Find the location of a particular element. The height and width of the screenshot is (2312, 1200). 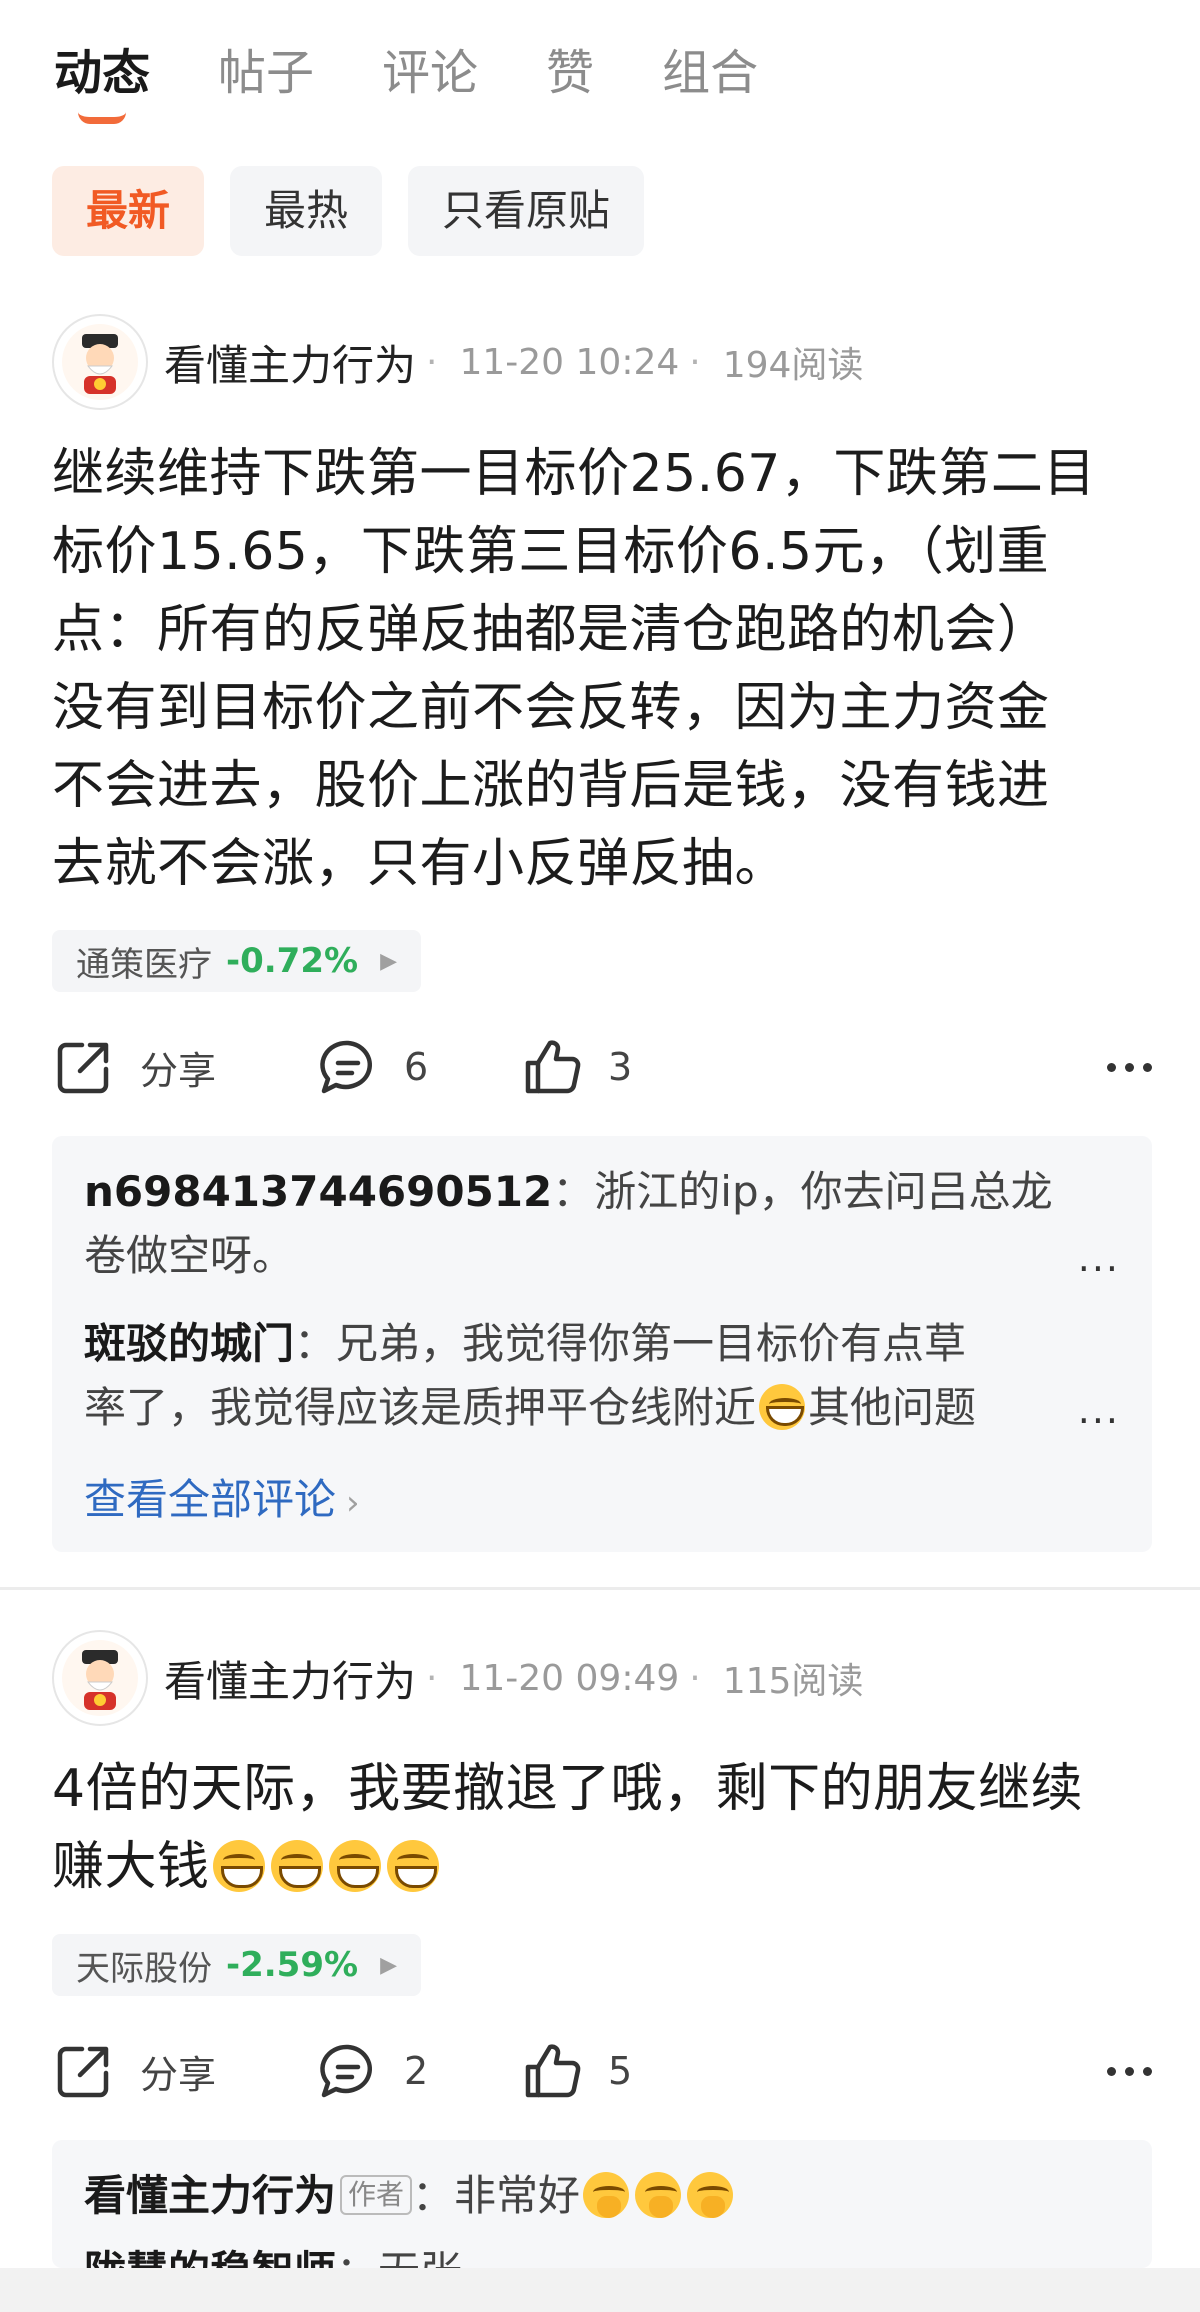

post-header: 看懂主力行为 · 11-20 09:49 · 115阅读 is located at coordinates (457, 1678).